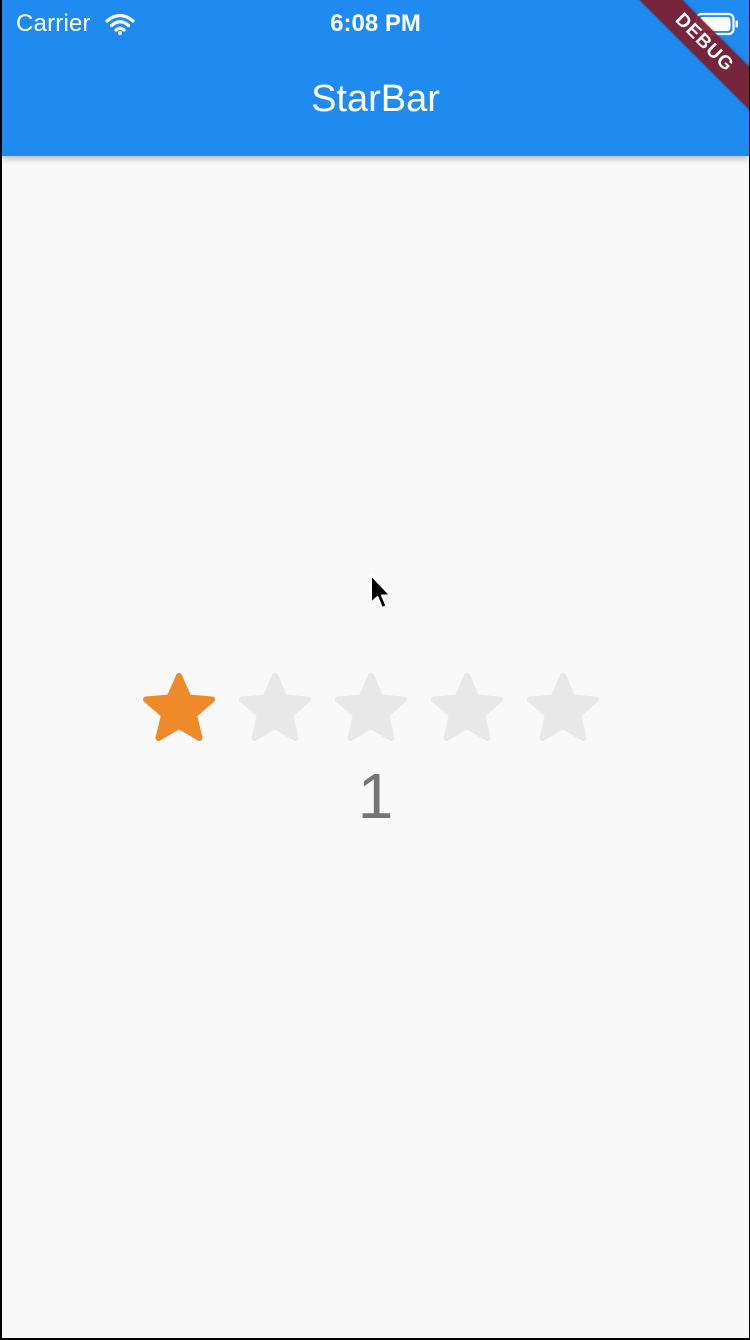  Describe the element at coordinates (381, 591) in the screenshot. I see `mouse-pointer-icon` at that location.